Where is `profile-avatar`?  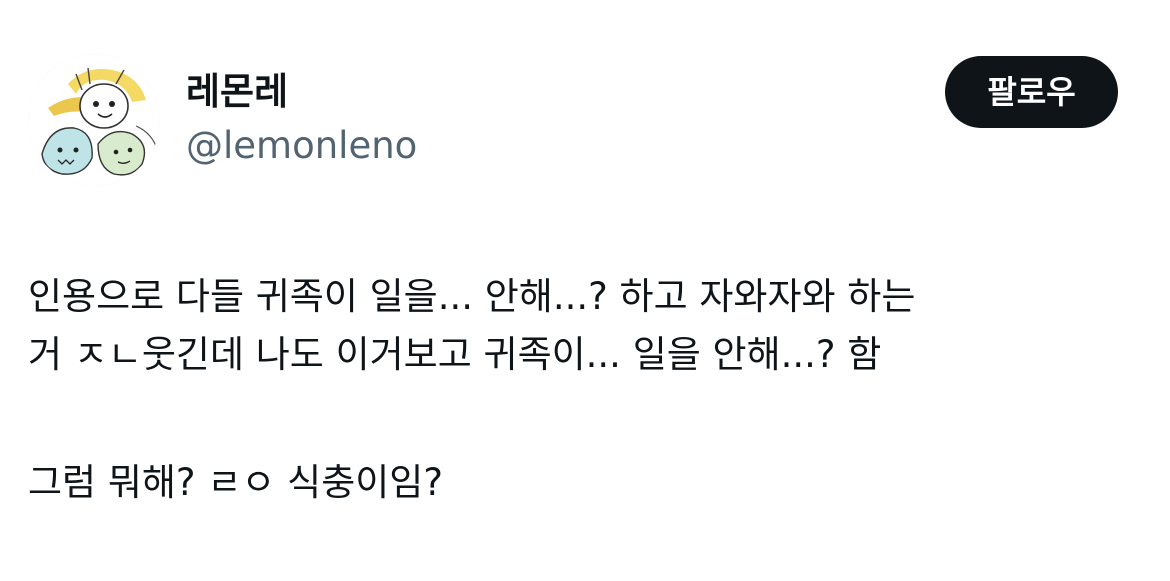 profile-avatar is located at coordinates (94, 120).